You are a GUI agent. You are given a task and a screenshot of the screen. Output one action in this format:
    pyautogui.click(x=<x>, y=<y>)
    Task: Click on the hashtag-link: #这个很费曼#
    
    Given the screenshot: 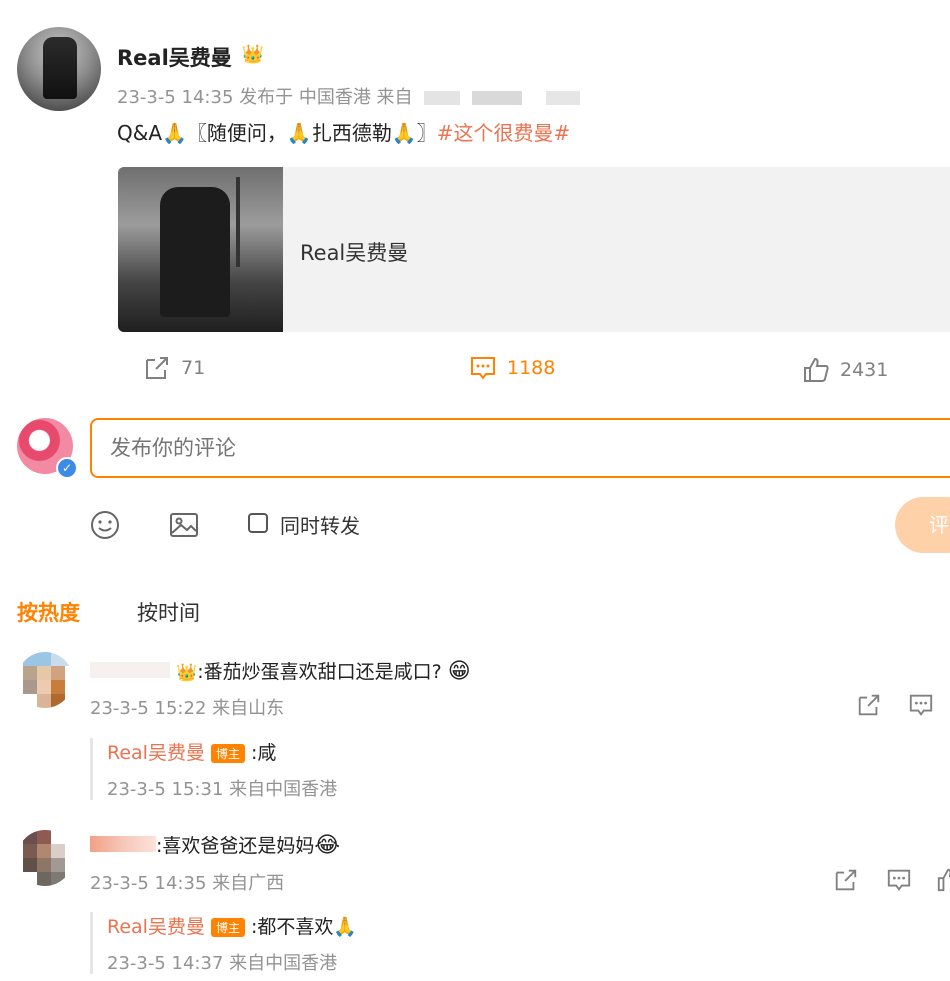 What is the action you would take?
    pyautogui.click(x=504, y=133)
    